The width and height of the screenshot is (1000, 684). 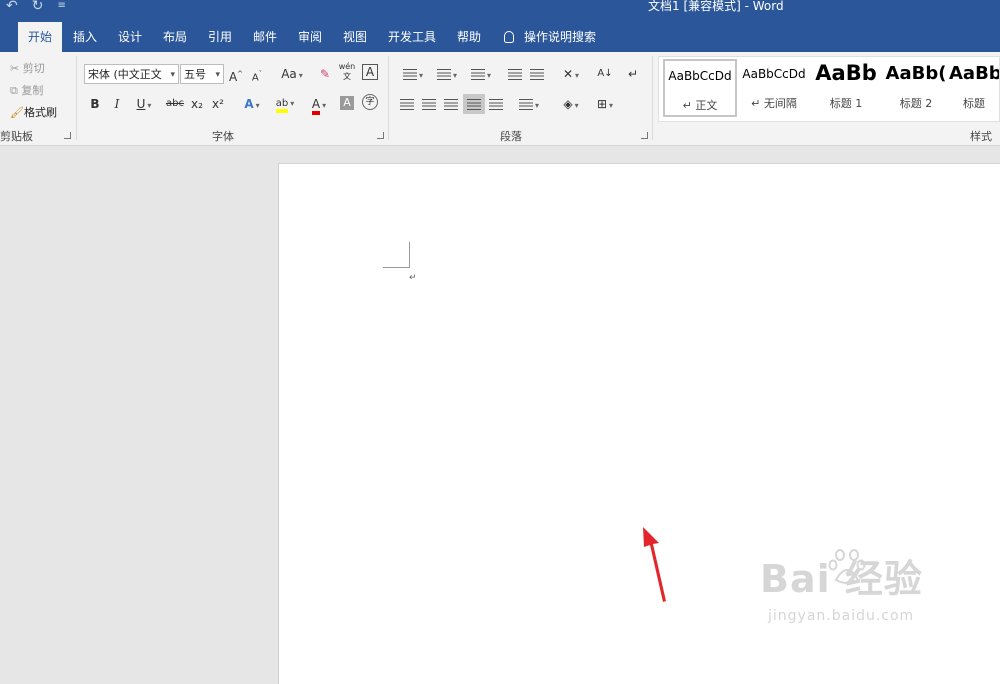 I want to click on tab-review: 审阅, so click(x=310, y=37).